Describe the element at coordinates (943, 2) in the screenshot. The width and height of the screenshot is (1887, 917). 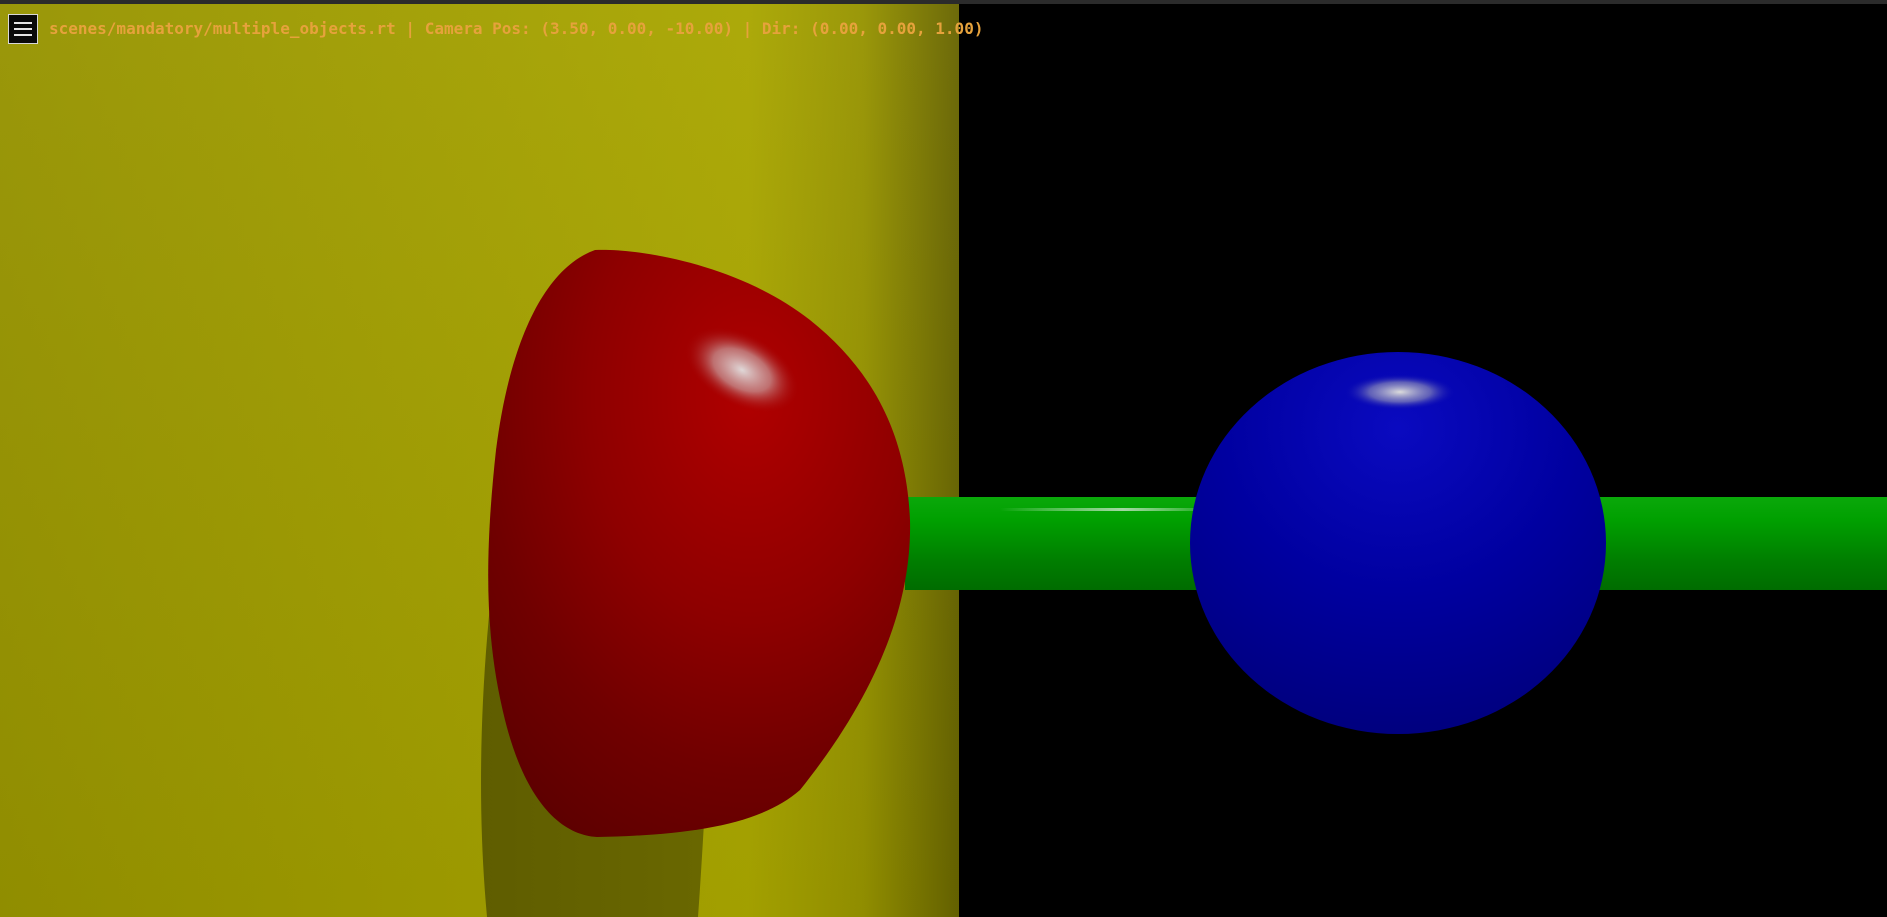
I see `window-top-border` at that location.